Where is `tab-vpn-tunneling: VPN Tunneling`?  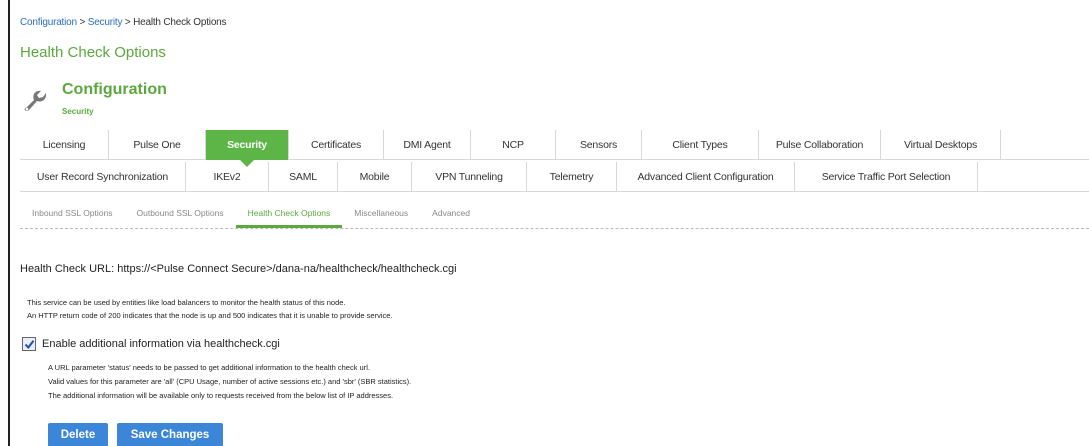
tab-vpn-tunneling: VPN Tunneling is located at coordinates (469, 177).